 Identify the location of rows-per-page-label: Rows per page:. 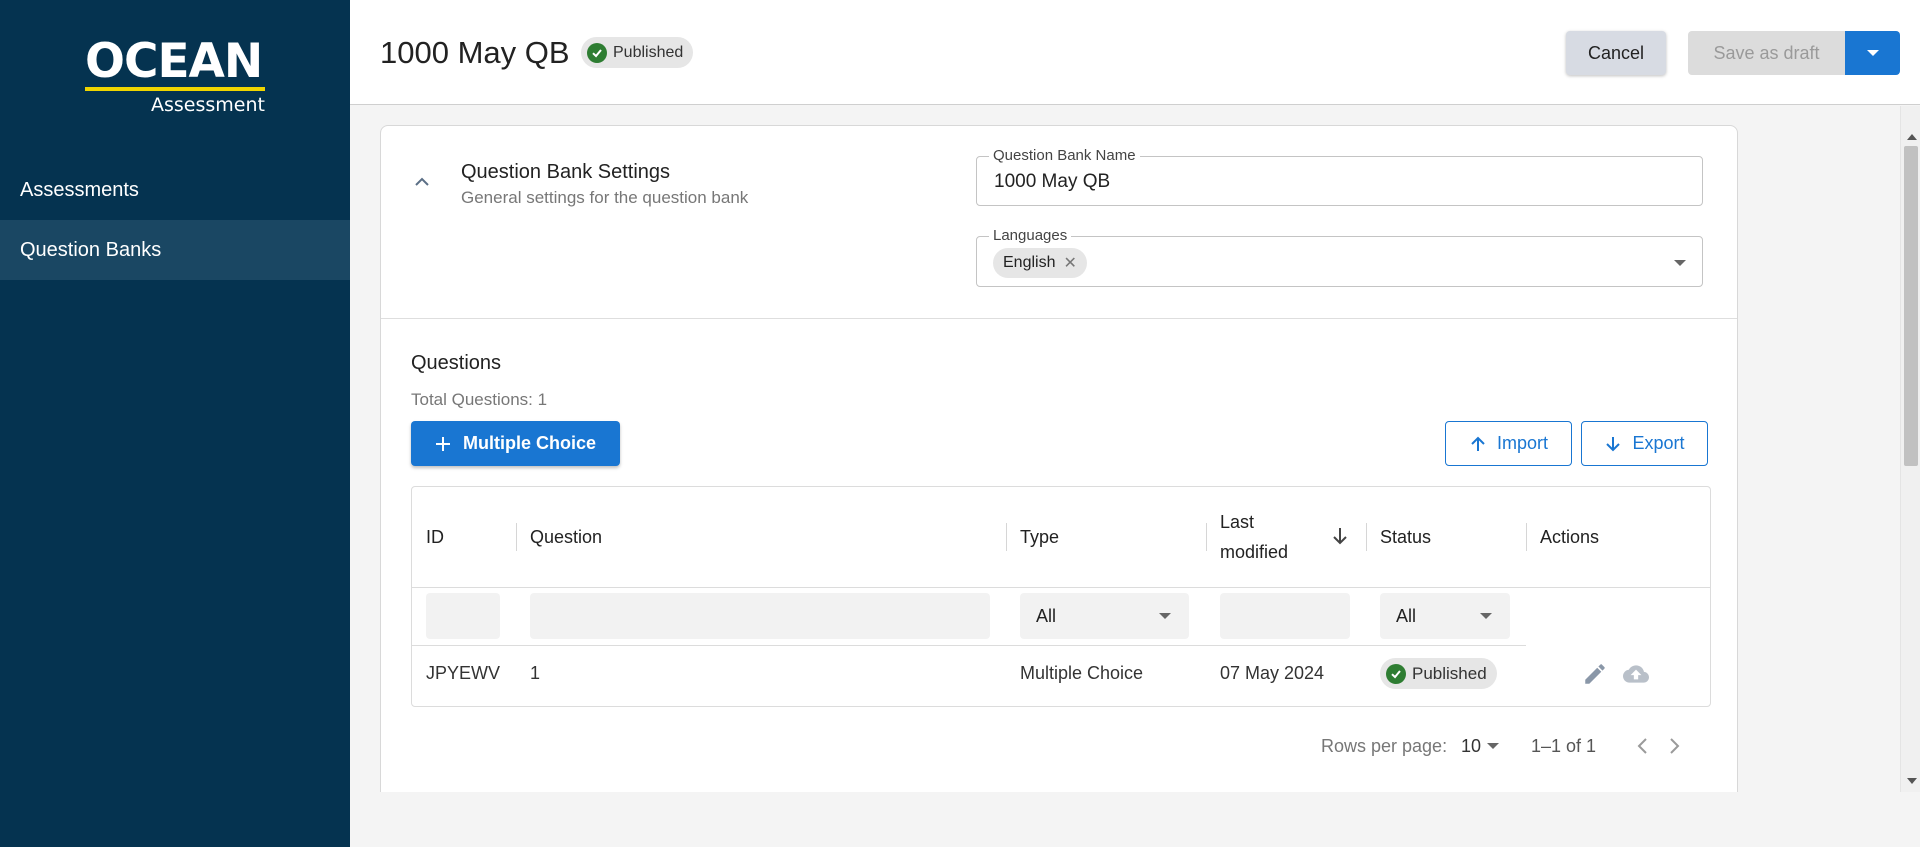
(1384, 746).